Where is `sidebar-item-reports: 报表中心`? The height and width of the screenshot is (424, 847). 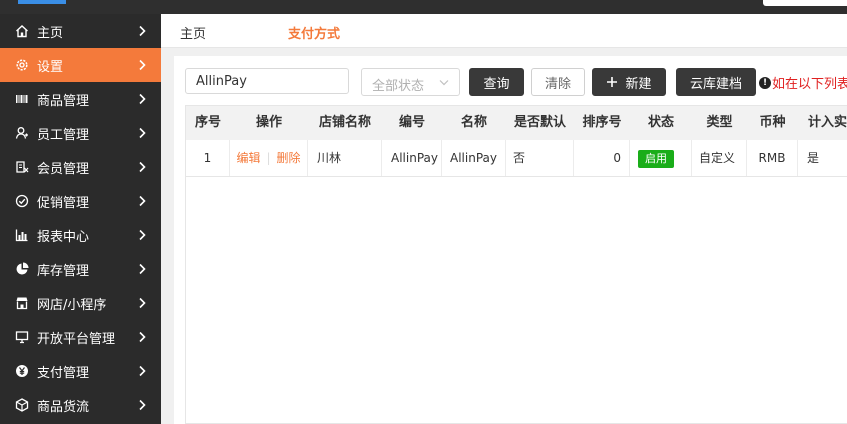 sidebar-item-reports: 报表中心 is located at coordinates (80, 235).